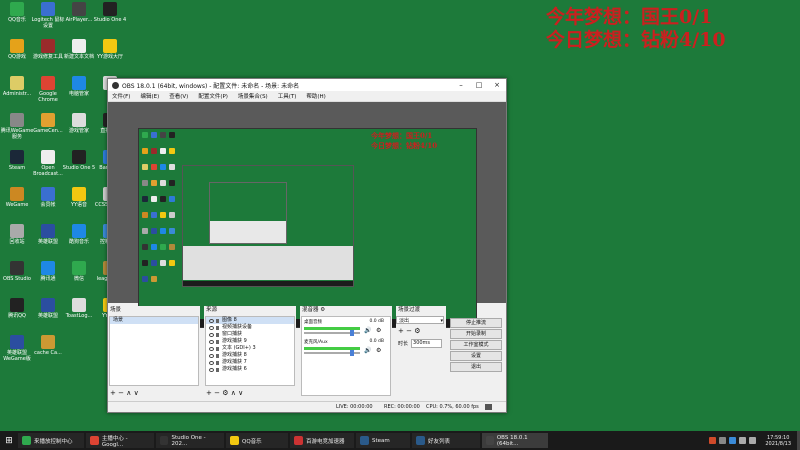 Image resolution: width=800 pixels, height=450 pixels. Describe the element at coordinates (257, 440) in the screenshot. I see `taskbar-item: QQ音乐` at that location.